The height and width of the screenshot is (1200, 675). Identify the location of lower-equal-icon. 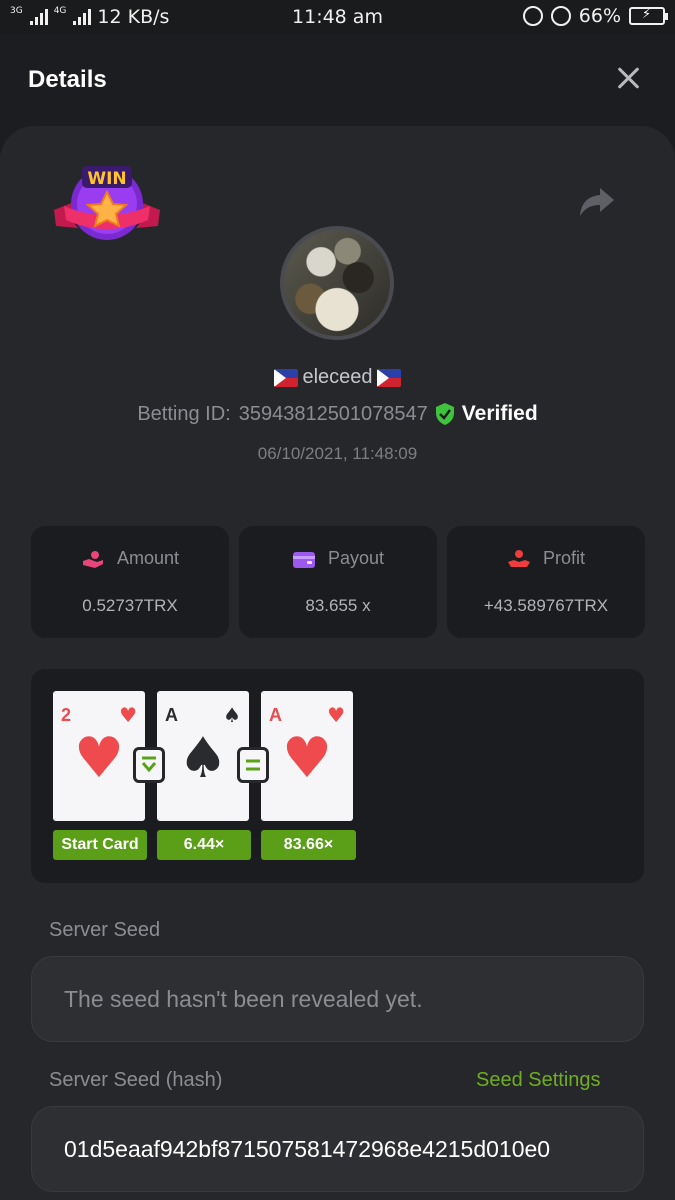
(149, 765).